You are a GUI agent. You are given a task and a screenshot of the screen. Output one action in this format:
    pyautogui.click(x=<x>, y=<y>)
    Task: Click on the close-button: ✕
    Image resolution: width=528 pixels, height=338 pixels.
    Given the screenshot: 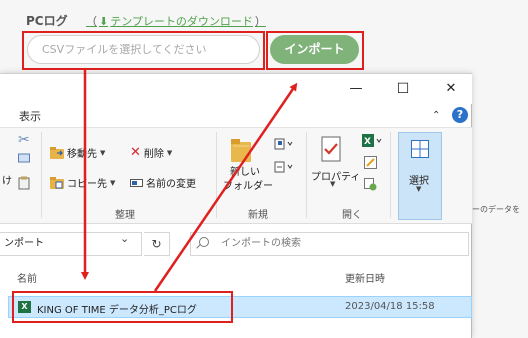 What is the action you would take?
    pyautogui.click(x=451, y=89)
    